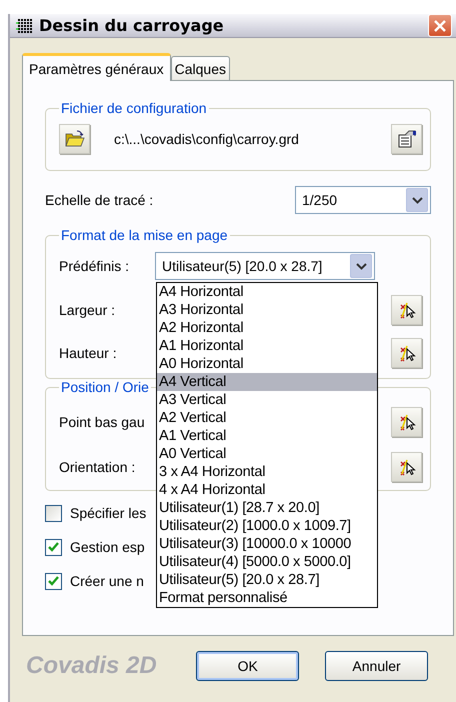  Describe the element at coordinates (267, 346) in the screenshot. I see `dropdown-option: A1 Horizontal` at that location.